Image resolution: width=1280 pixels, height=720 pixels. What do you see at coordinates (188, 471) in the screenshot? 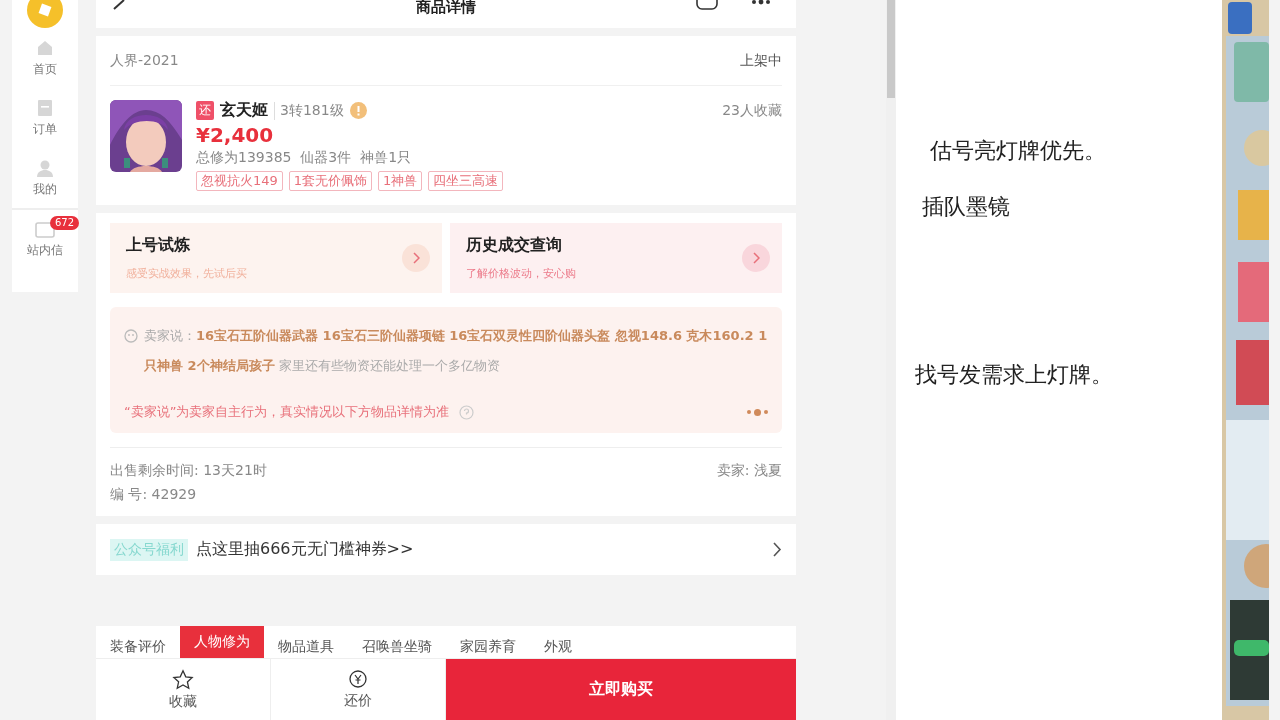
I see `remaining-time: 出售剩余时间: 13天21时` at bounding box center [188, 471].